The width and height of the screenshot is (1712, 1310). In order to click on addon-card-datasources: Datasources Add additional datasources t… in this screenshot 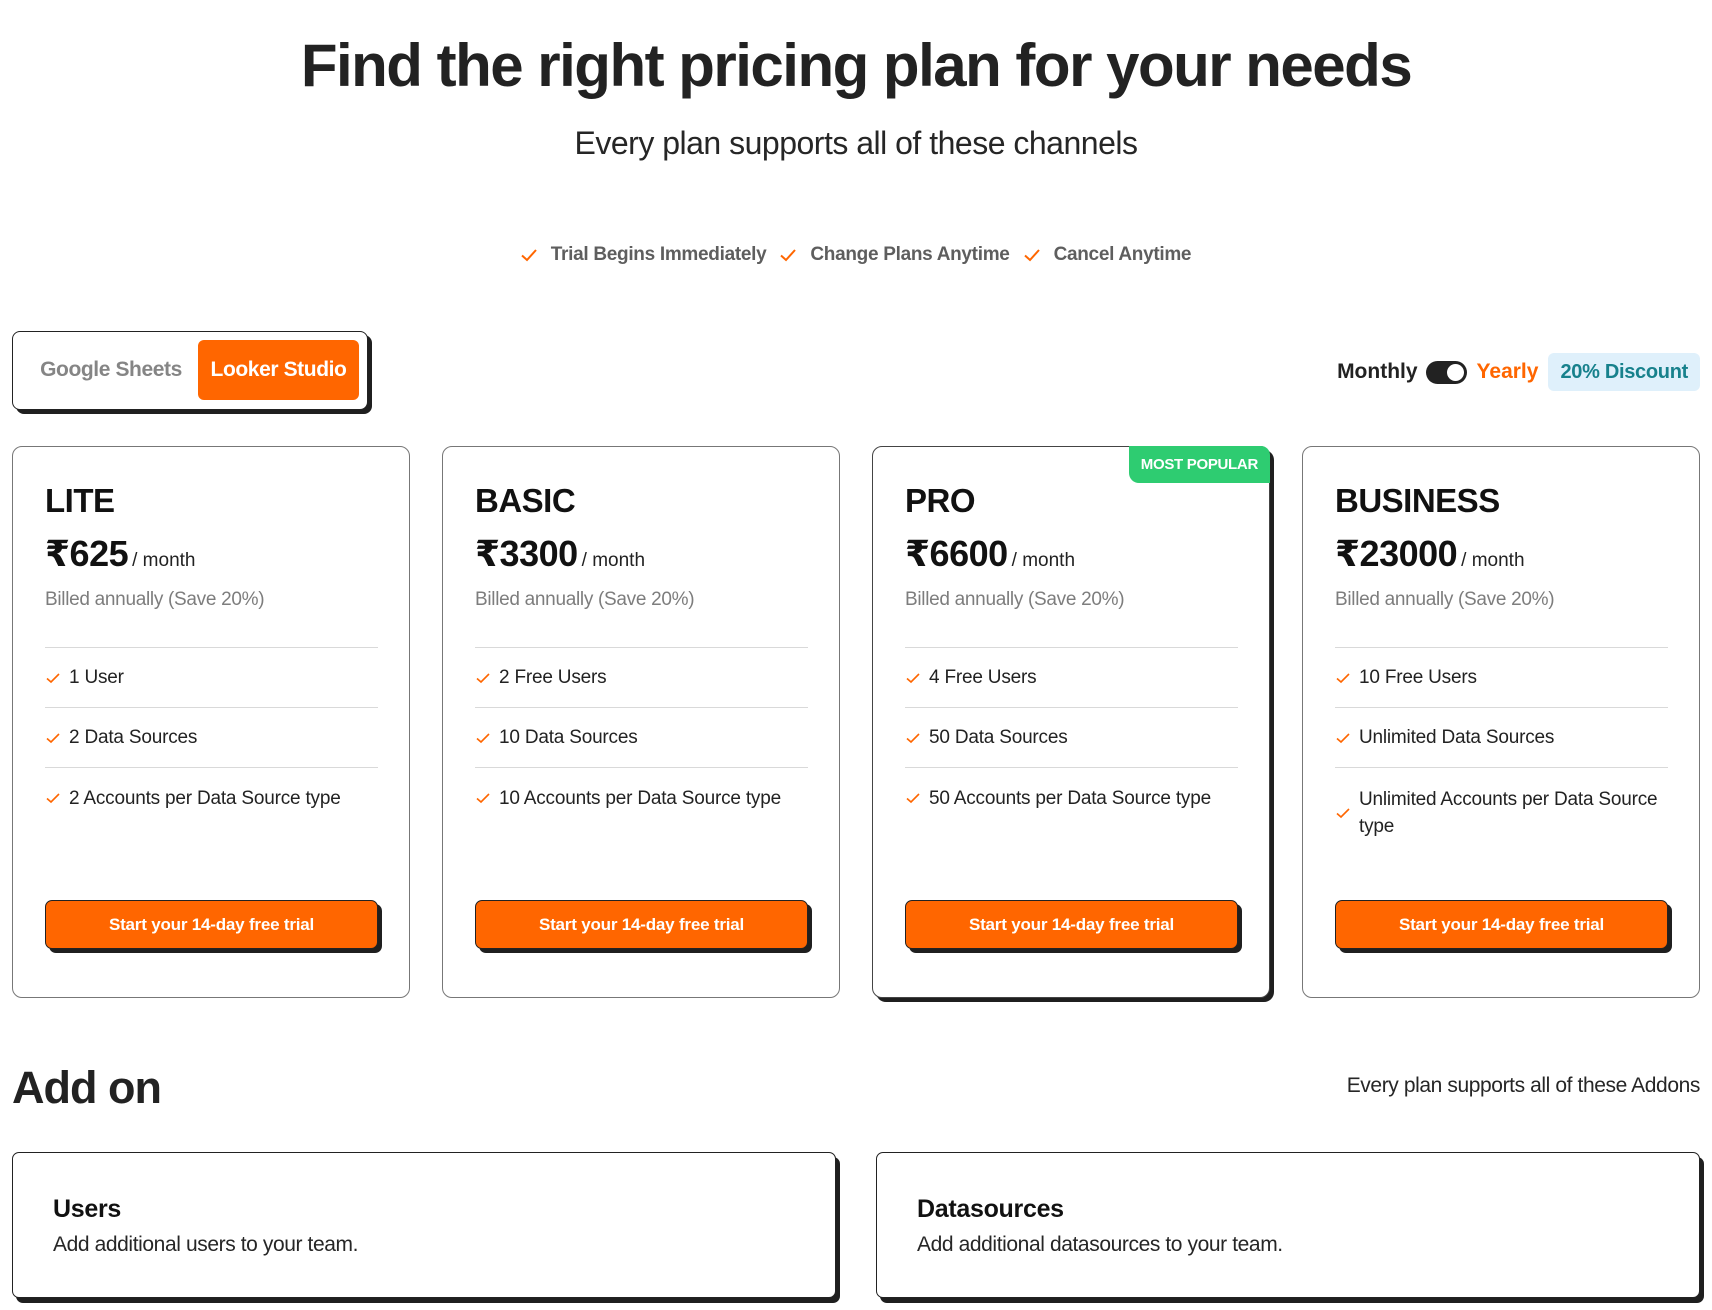, I will do `click(1288, 1225)`.